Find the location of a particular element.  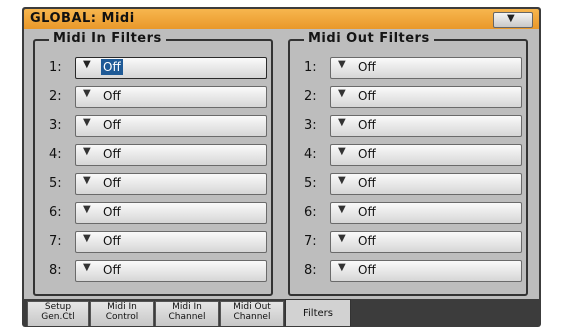

tab-setup-gen-ctl: Setup Gen.Ctl is located at coordinates (58, 313).